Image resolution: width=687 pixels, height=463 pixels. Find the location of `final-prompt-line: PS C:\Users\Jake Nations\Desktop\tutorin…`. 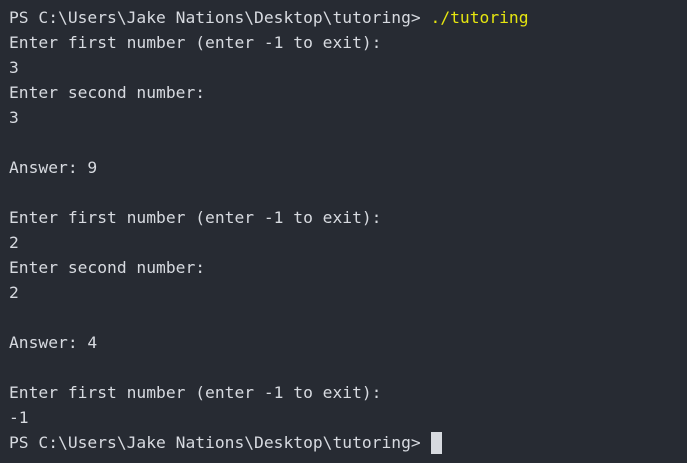

final-prompt-line: PS C:\Users\Jake Nations\Desktop\tutorin… is located at coordinates (348, 442).